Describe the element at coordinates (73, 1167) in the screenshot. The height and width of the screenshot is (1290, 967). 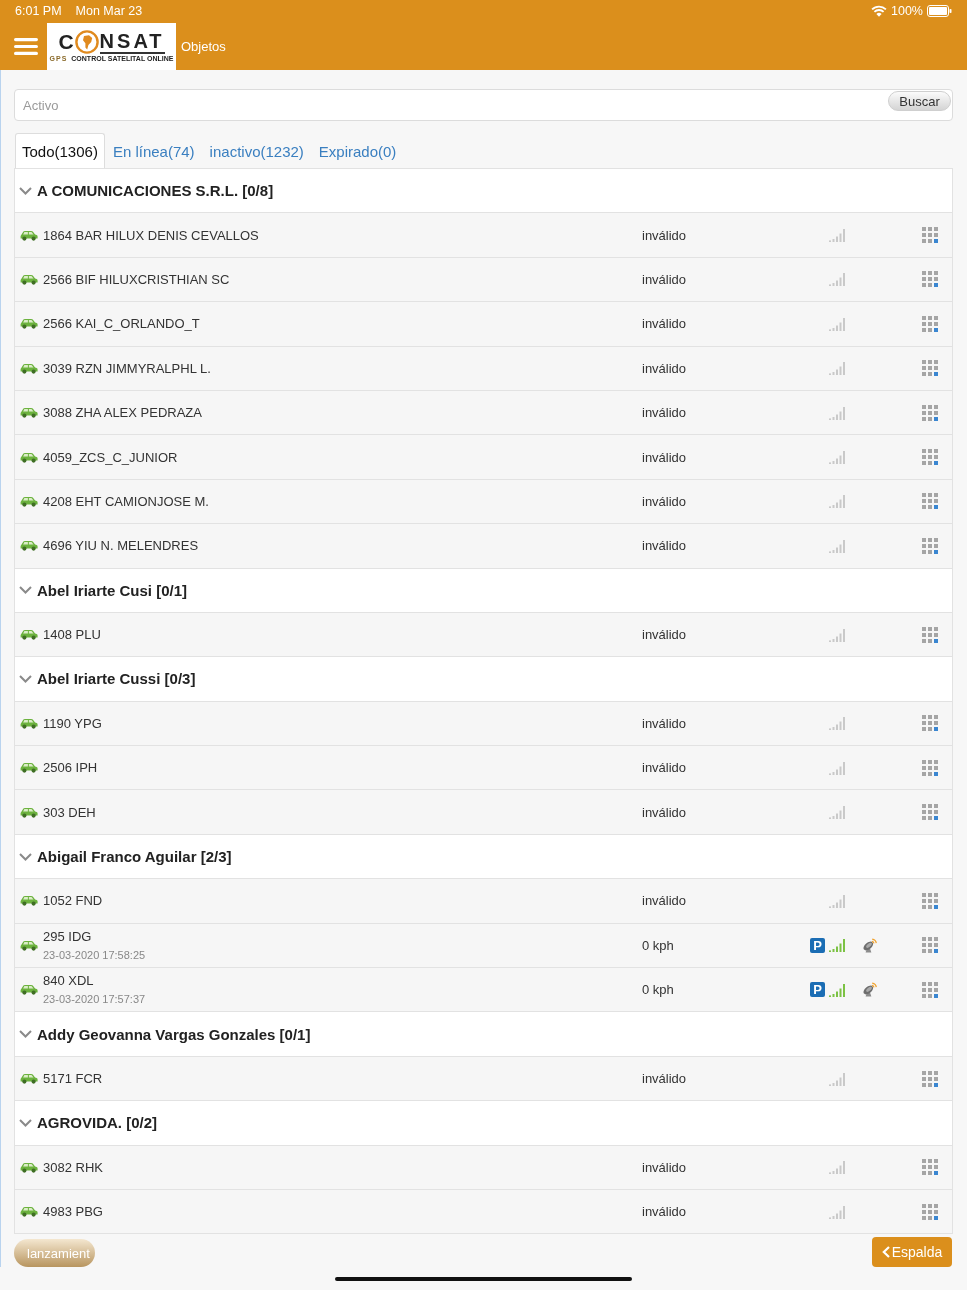
I see `object-name: 3082 RHK` at that location.